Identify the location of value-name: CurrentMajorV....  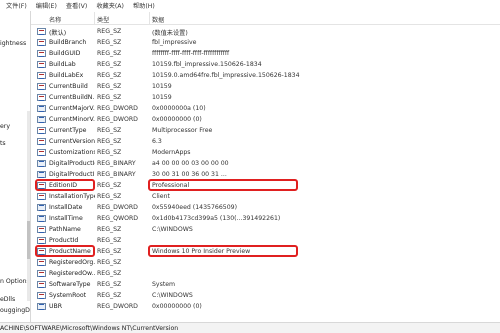
(72, 108).